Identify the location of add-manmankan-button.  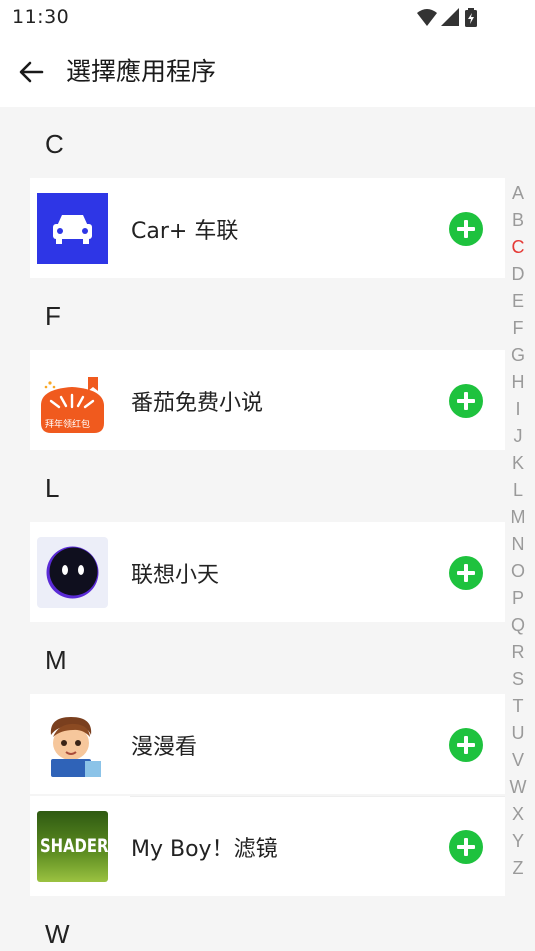
(466, 745).